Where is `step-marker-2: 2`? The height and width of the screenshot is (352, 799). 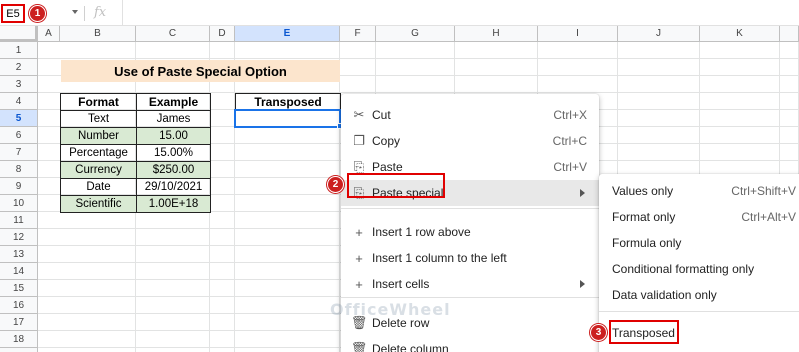
step-marker-2: 2 is located at coordinates (335, 184).